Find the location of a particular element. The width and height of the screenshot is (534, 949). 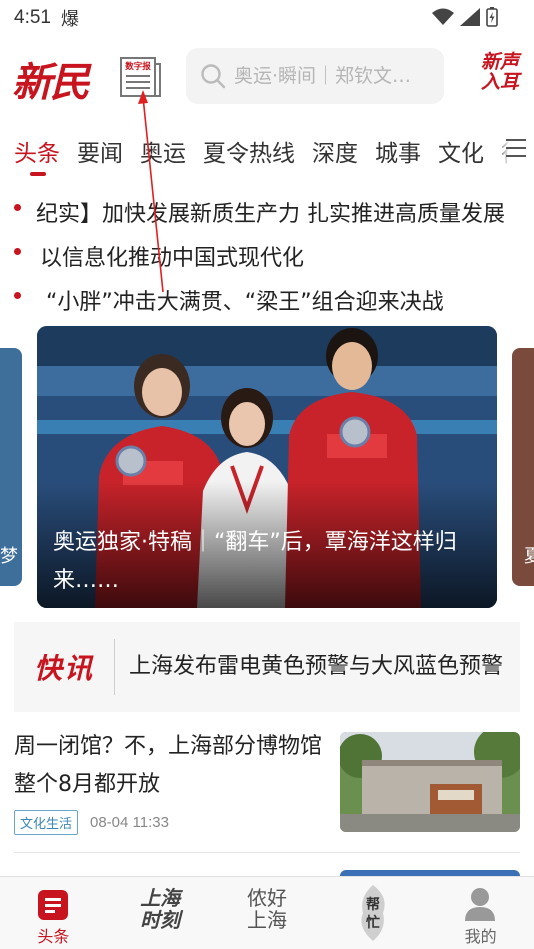

tab-headlines: 头条 is located at coordinates (37, 151).